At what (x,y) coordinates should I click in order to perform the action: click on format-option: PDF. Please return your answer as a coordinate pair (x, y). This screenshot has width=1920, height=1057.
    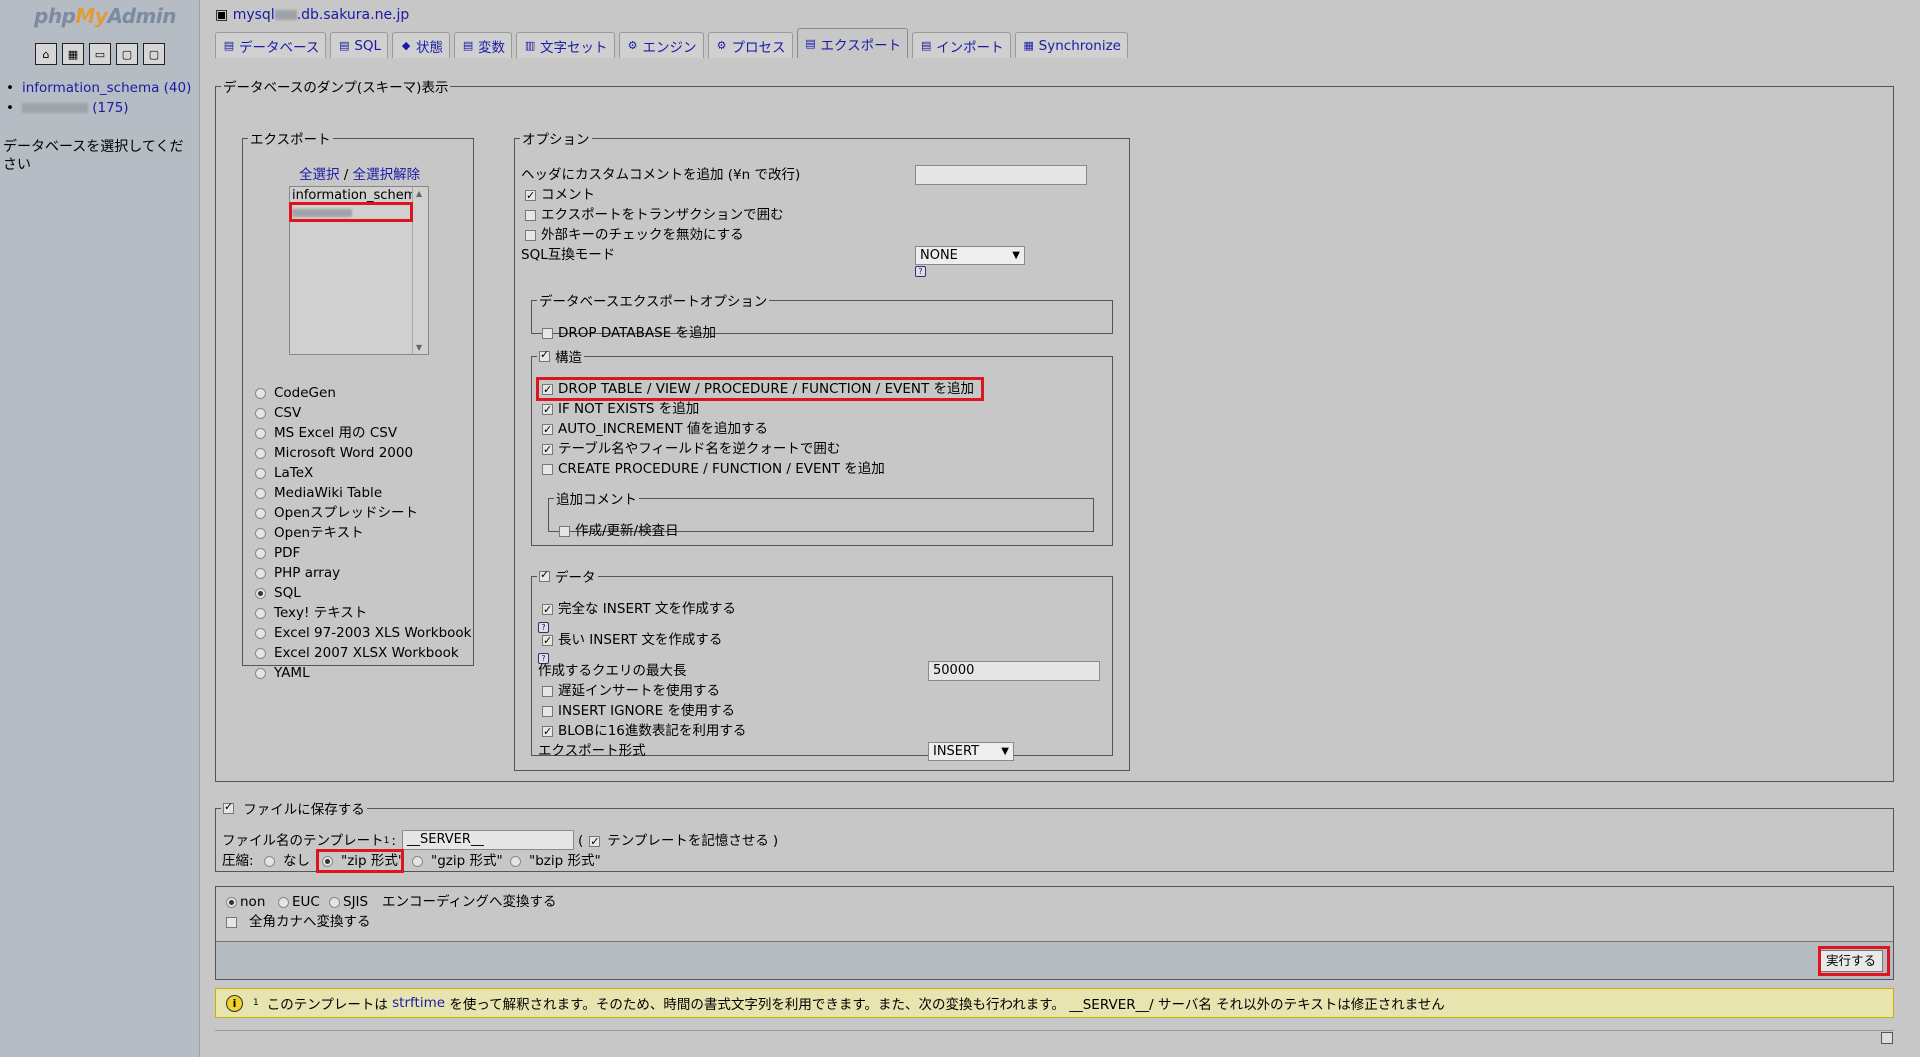
    Looking at the image, I should click on (277, 553).